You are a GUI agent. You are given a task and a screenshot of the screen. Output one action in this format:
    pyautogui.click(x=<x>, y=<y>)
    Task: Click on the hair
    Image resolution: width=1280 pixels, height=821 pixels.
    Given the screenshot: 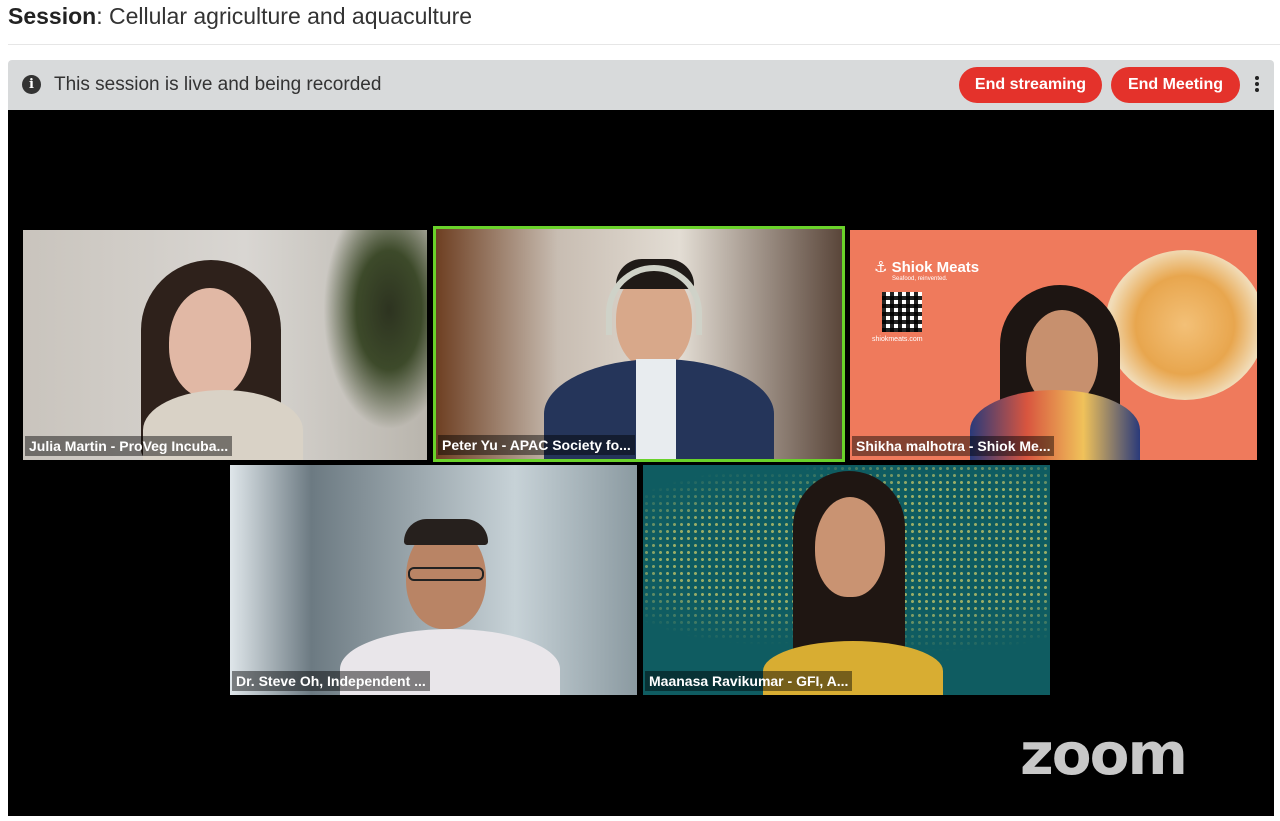 What is the action you would take?
    pyautogui.click(x=446, y=532)
    